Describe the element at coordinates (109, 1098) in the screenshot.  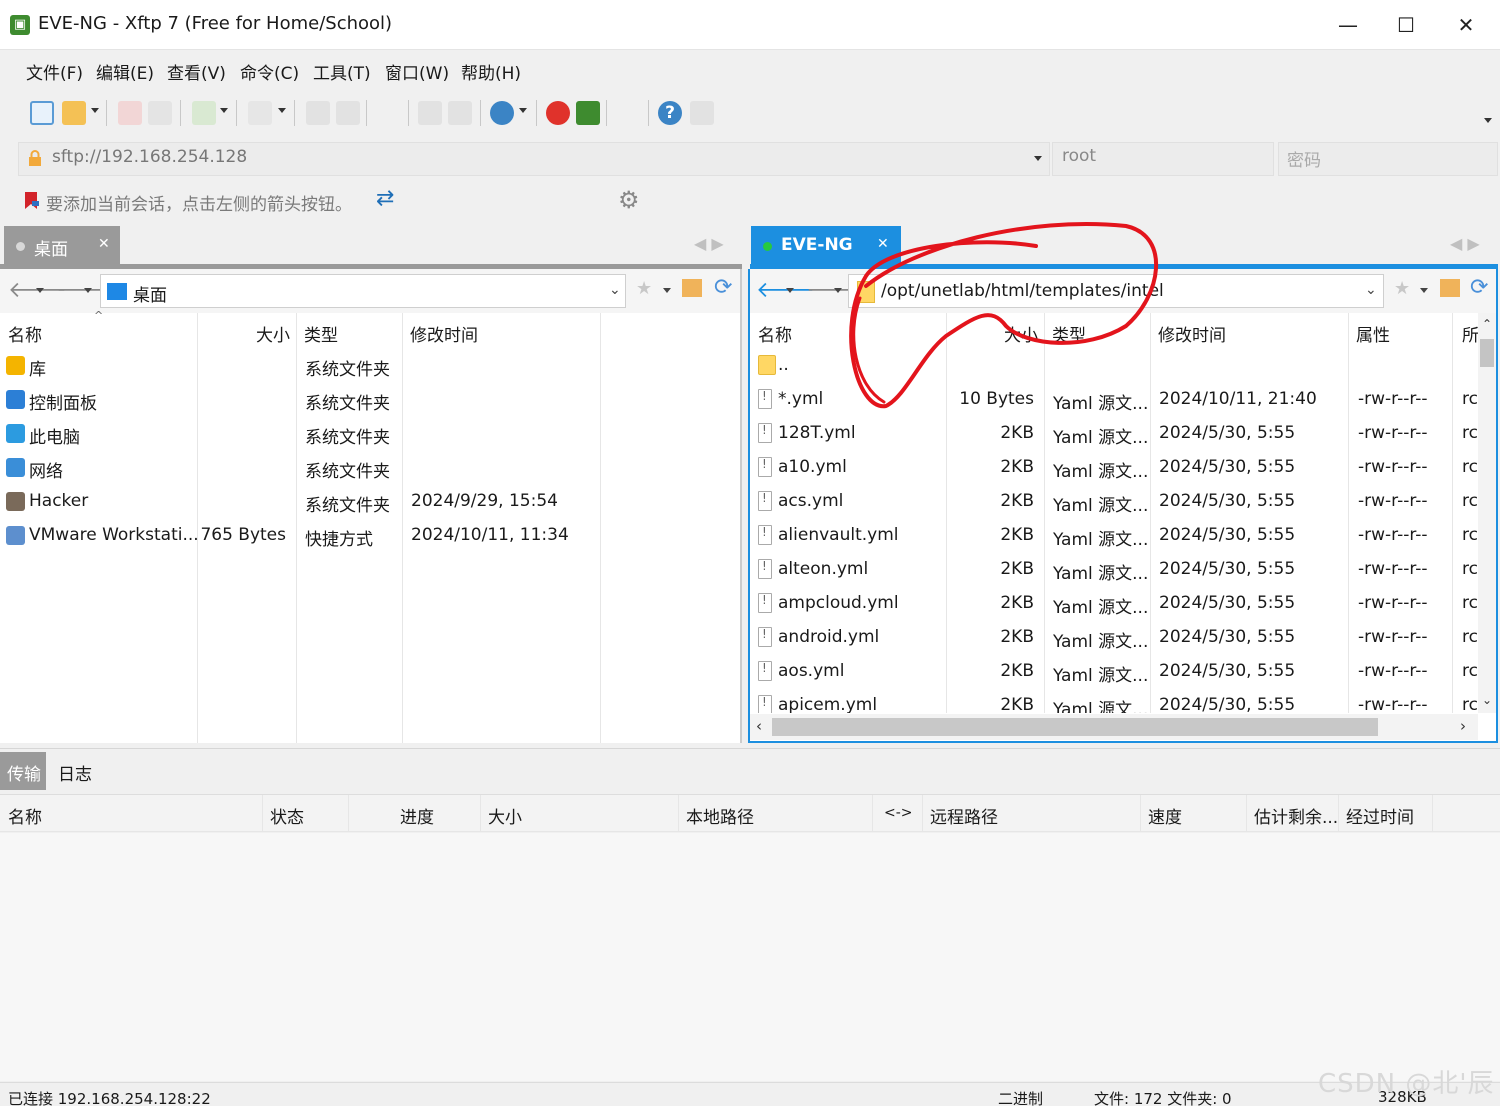
I see `connection-status: 已连接 192.168.254.128:22` at that location.